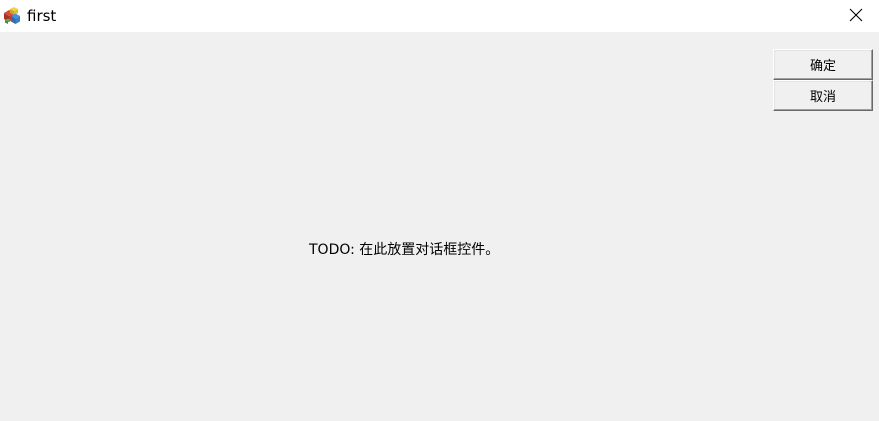  I want to click on title-bar: first, so click(439, 16).